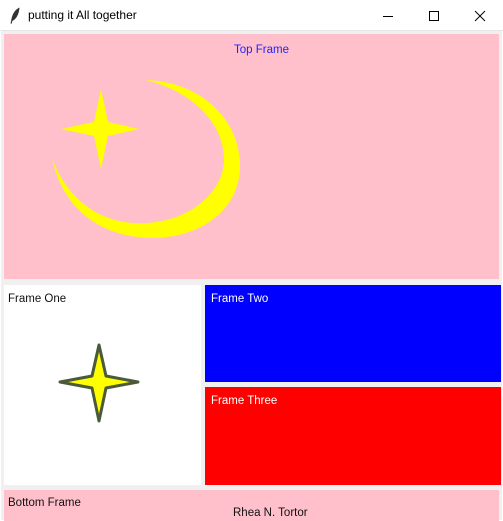 The image size is (503, 521). I want to click on close-button, so click(480, 15).